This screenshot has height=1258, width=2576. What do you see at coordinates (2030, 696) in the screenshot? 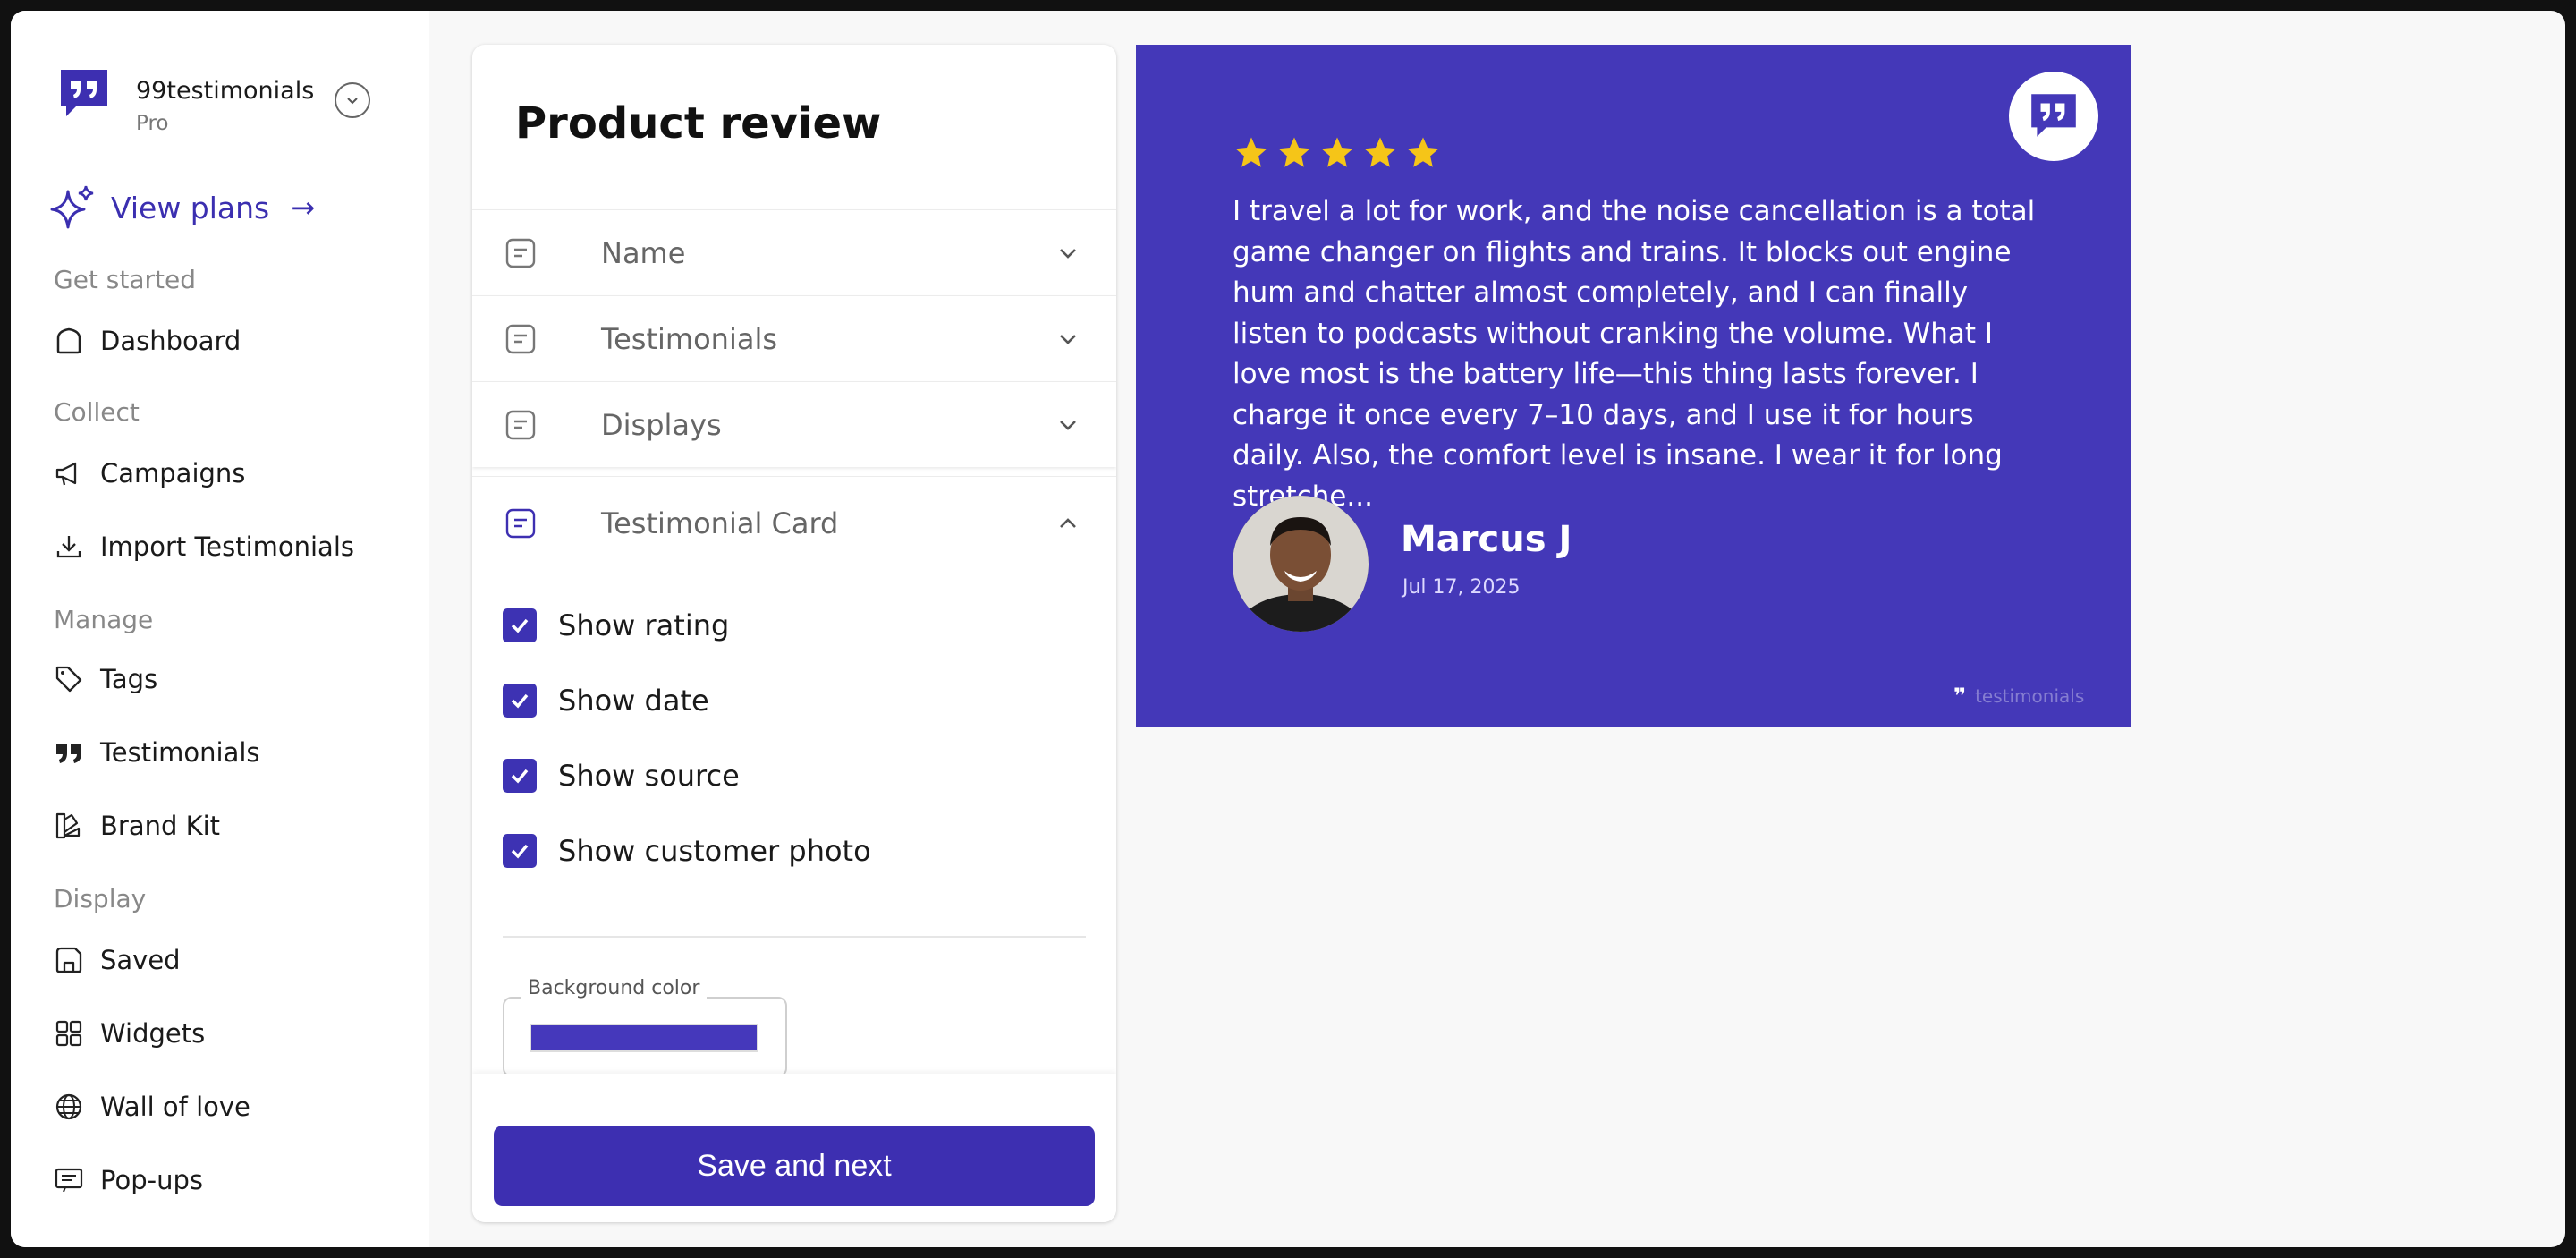
I see `watermark-text: testimonials` at bounding box center [2030, 696].